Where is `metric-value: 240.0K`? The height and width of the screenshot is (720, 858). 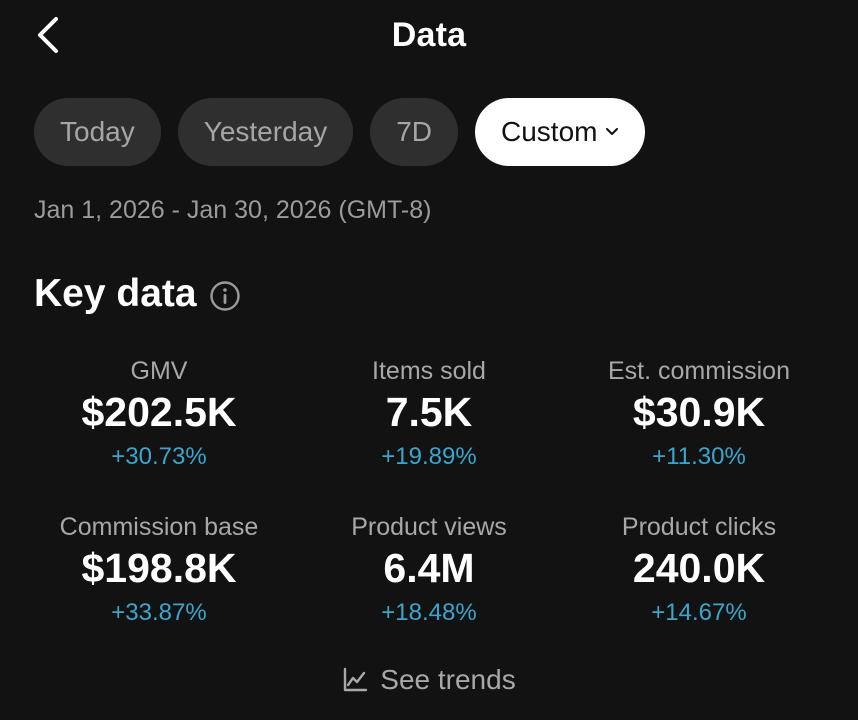 metric-value: 240.0K is located at coordinates (699, 568).